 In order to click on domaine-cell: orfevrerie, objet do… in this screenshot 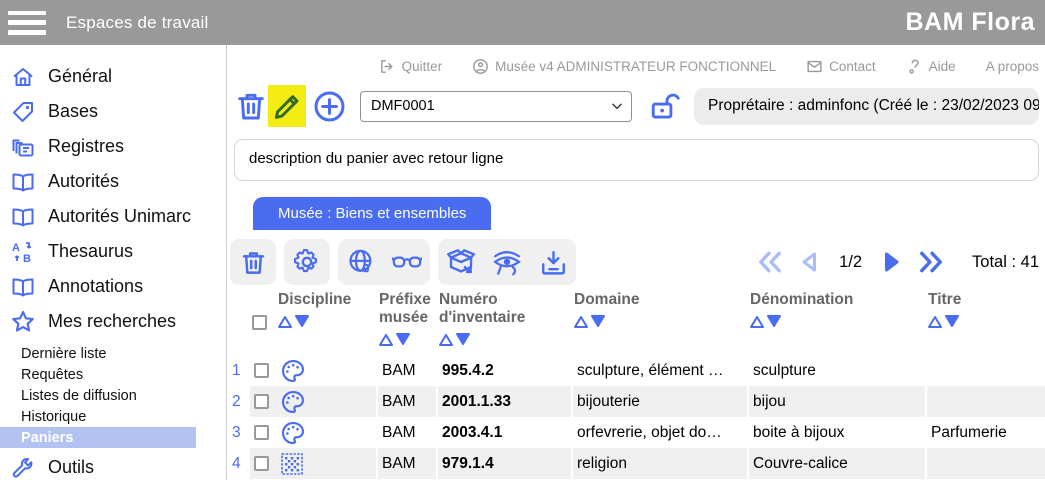, I will do `click(659, 432)`.